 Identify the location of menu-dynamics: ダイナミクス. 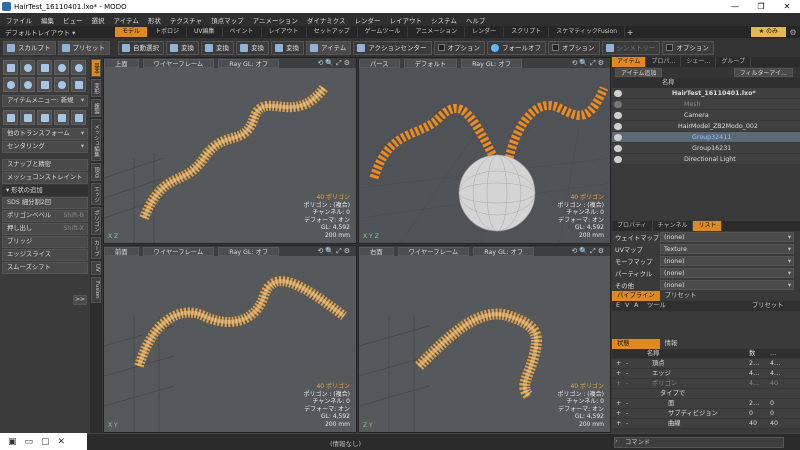
(326, 20).